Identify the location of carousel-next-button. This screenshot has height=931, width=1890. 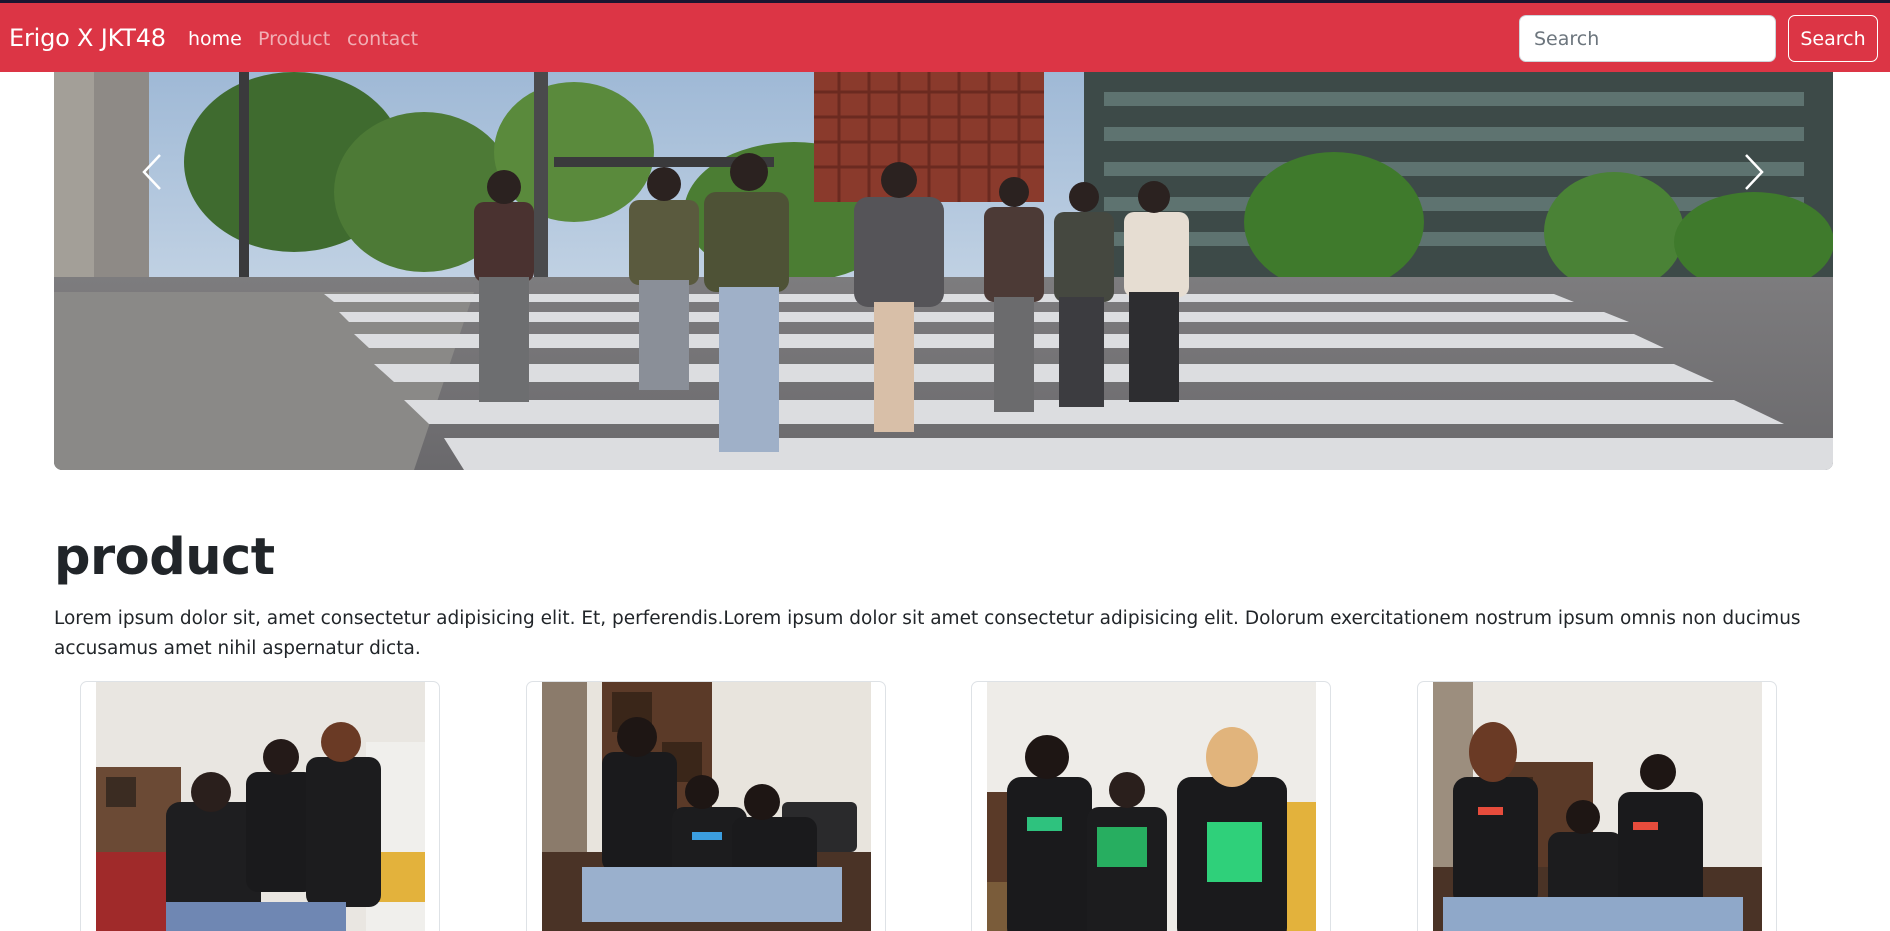
(1754, 172).